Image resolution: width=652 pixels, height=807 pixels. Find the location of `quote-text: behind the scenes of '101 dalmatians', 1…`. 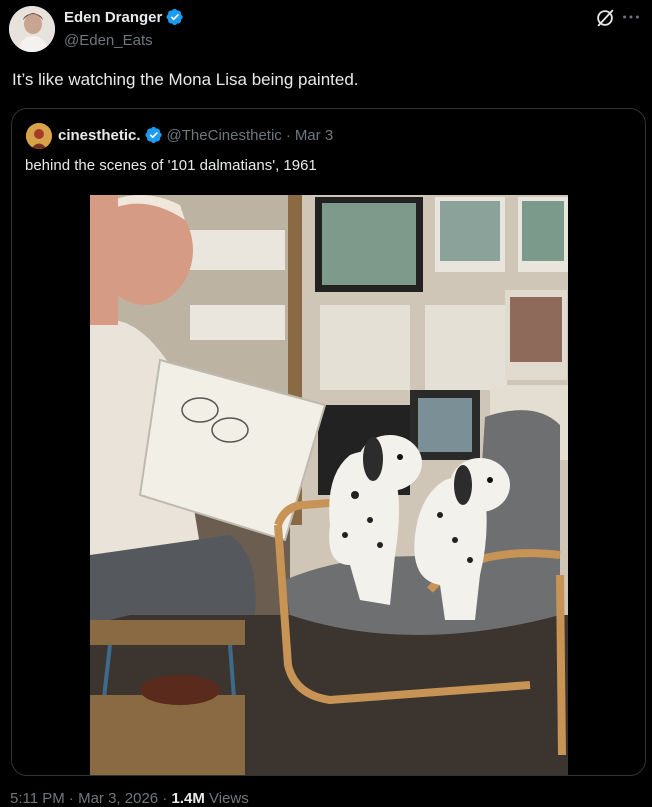

quote-text: behind the scenes of '101 dalmatians', 1… is located at coordinates (171, 165).